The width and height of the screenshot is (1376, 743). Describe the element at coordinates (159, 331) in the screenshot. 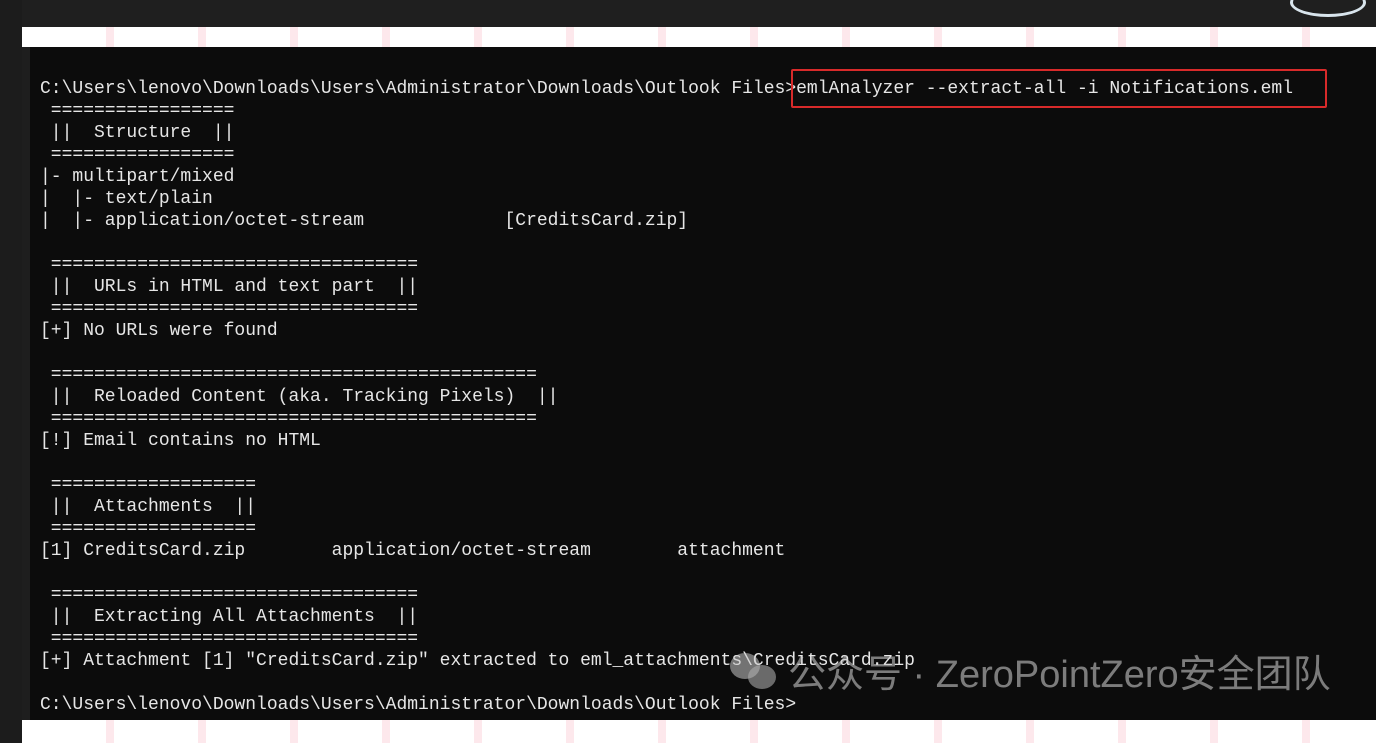

I see `terminal-line: [+] No URLs were found` at that location.